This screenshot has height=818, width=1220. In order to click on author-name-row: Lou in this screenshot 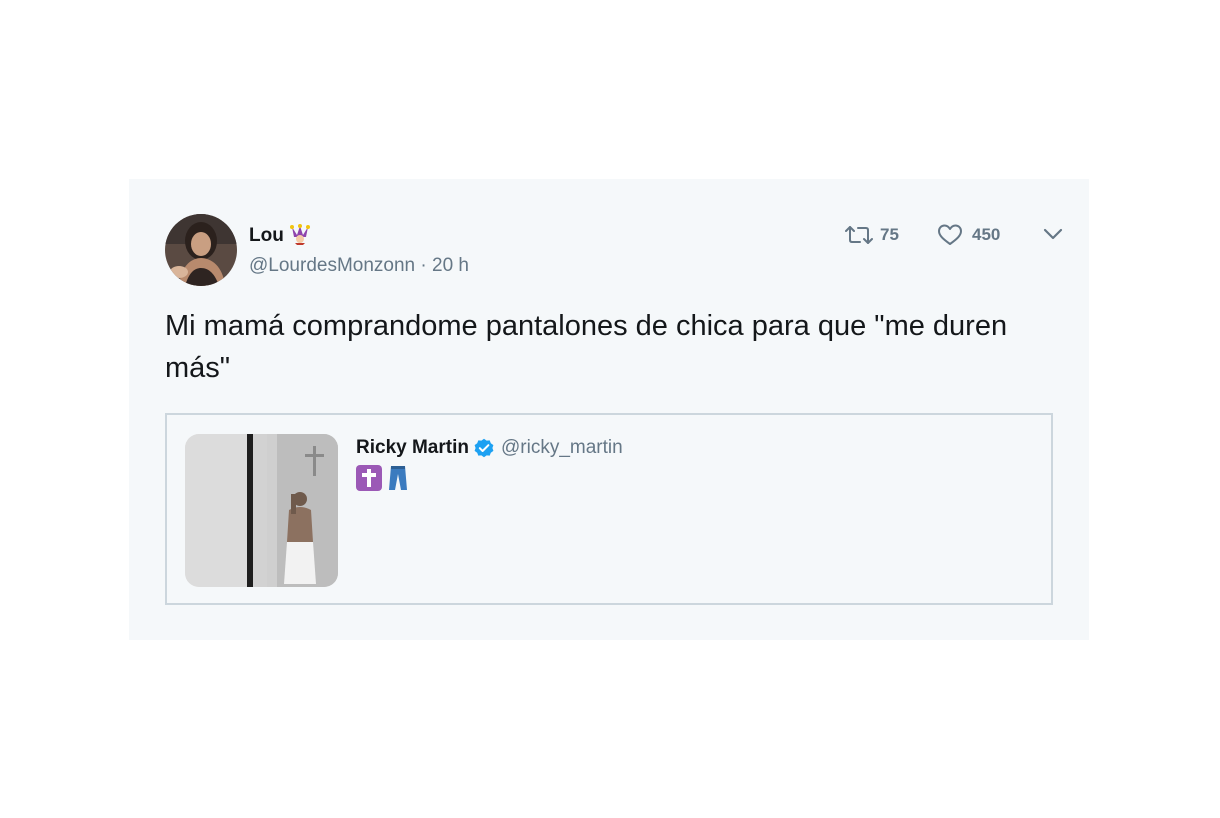, I will do `click(280, 237)`.